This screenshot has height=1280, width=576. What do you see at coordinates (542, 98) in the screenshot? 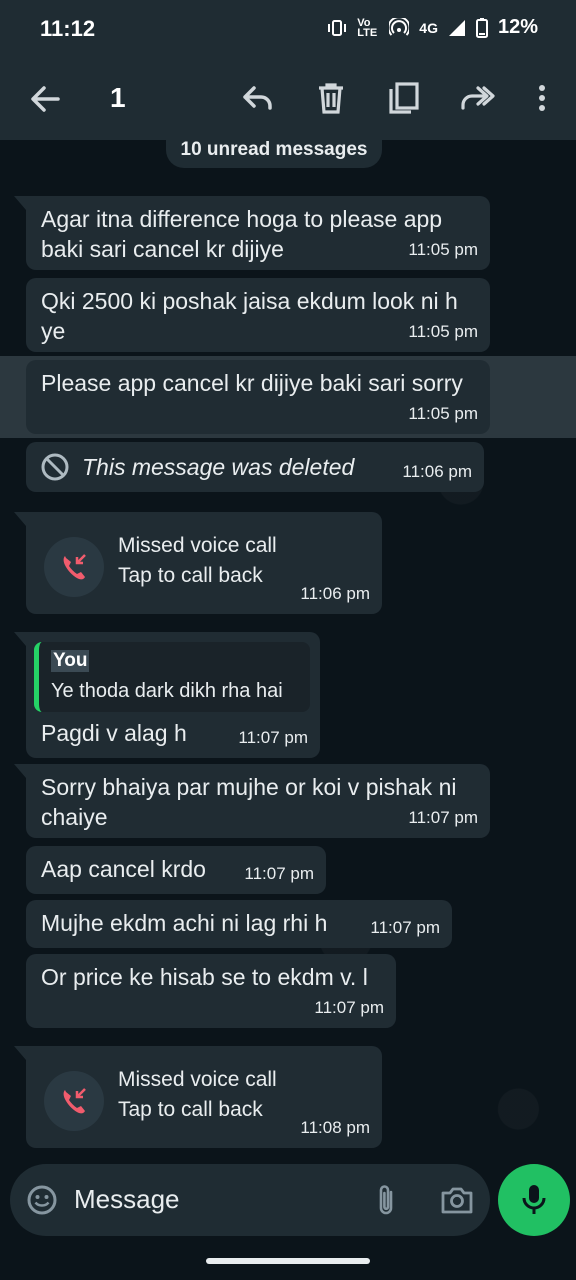
I see `more-vert-icon` at bounding box center [542, 98].